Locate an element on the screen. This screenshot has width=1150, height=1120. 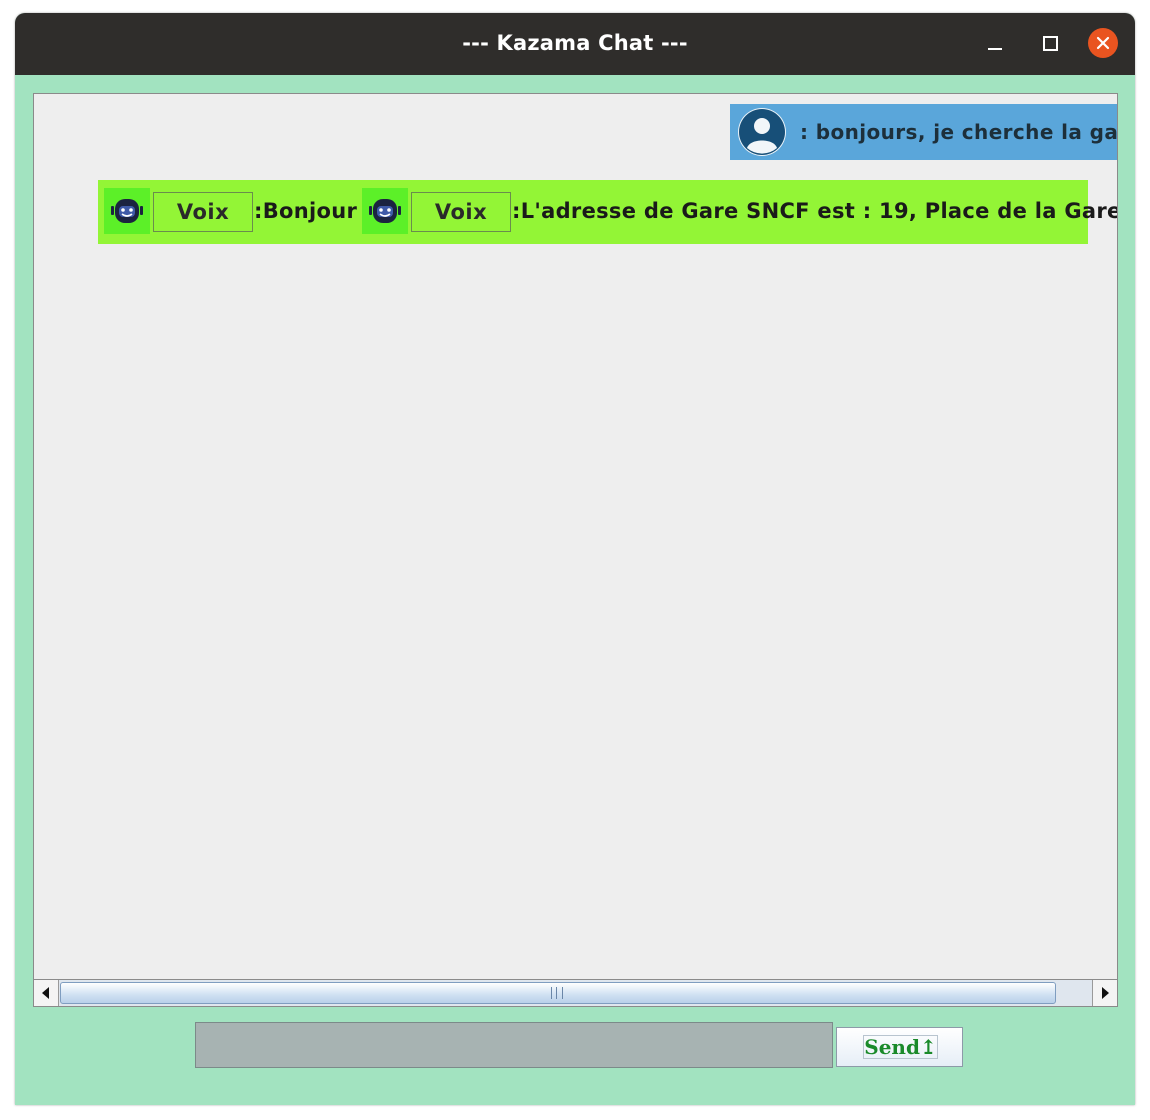
horizontal-scrollbar is located at coordinates (575, 992).